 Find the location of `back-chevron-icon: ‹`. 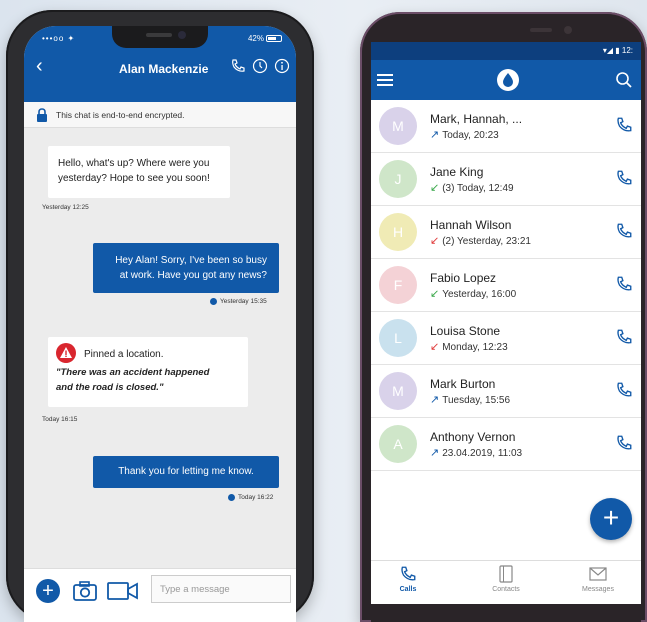

back-chevron-icon: ‹ is located at coordinates (39, 66).